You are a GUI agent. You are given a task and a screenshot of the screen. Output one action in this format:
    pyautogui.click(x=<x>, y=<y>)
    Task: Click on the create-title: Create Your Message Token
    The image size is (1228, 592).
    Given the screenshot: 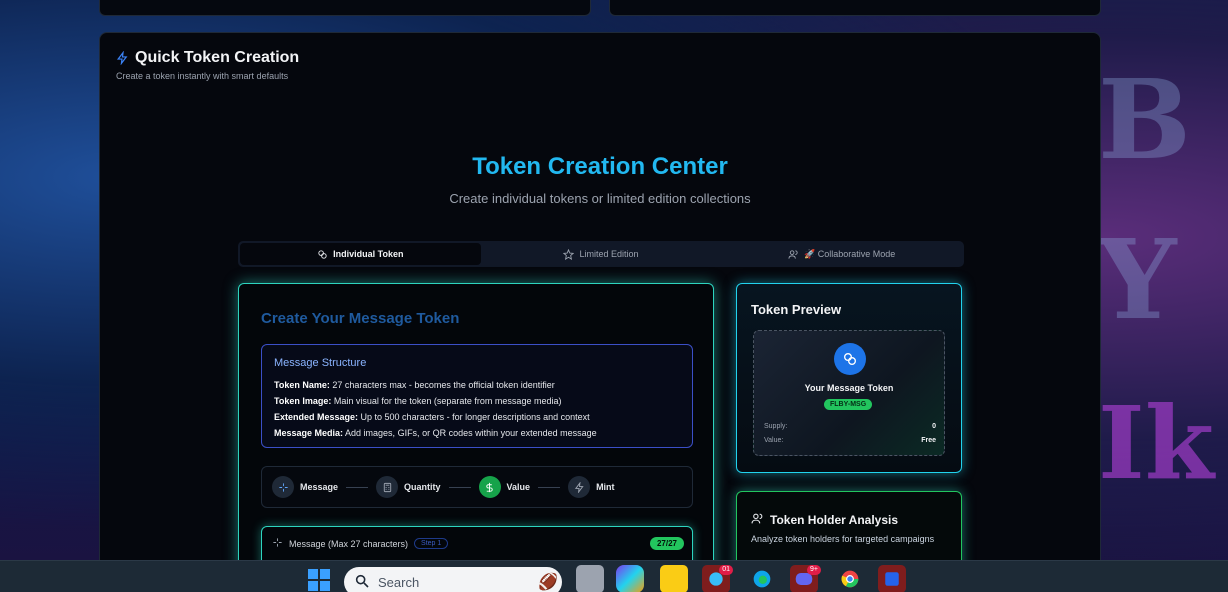 What is the action you would take?
    pyautogui.click(x=360, y=318)
    